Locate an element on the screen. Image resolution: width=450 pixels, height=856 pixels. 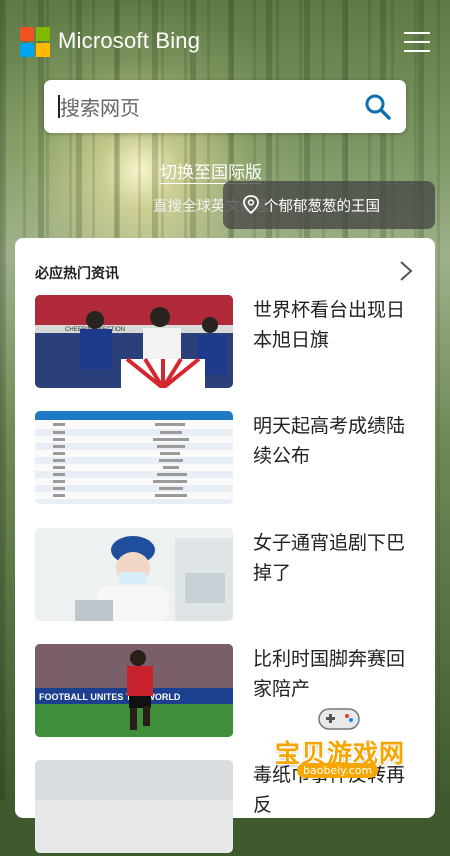
news-thumbnail-fans: CHEERING SECTION is located at coordinates (134, 341).